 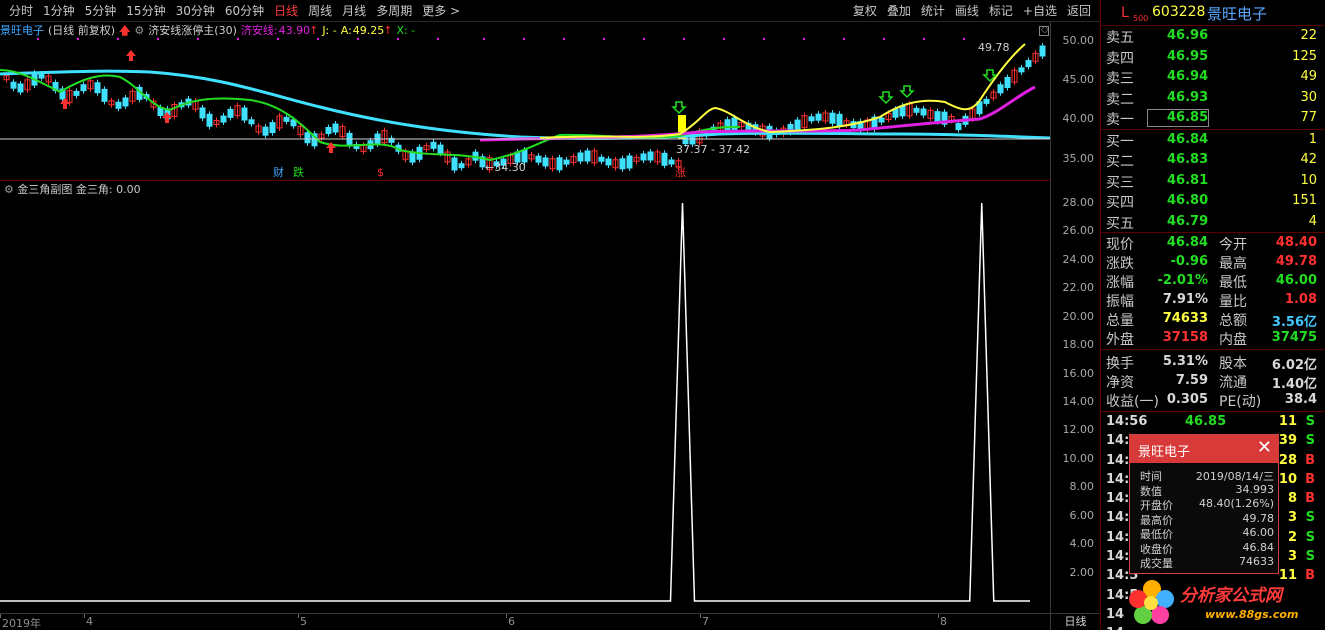 What do you see at coordinates (1191, 380) in the screenshot?
I see `quote-value: 7.59` at bounding box center [1191, 380].